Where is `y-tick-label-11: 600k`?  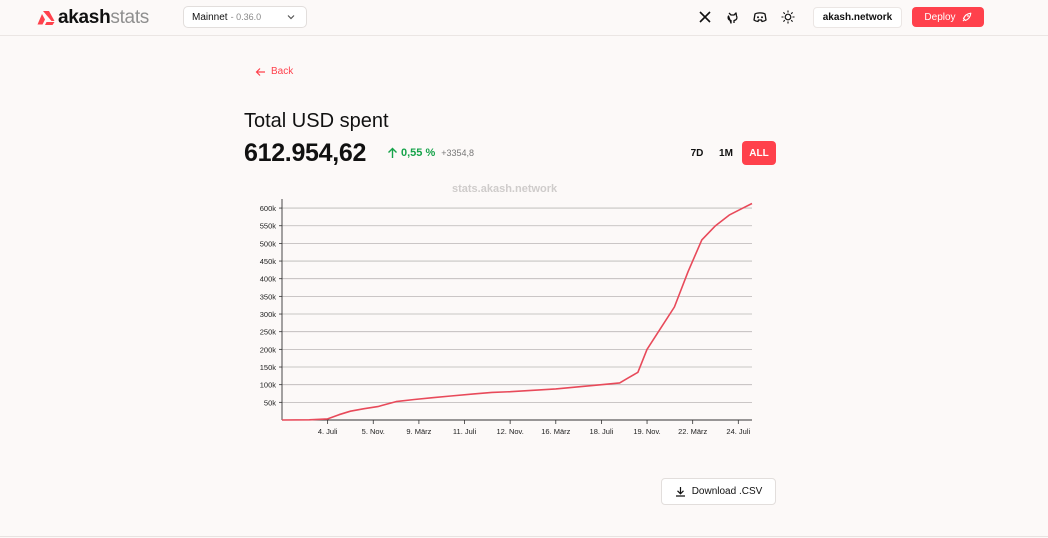 y-tick-label-11: 600k is located at coordinates (268, 208).